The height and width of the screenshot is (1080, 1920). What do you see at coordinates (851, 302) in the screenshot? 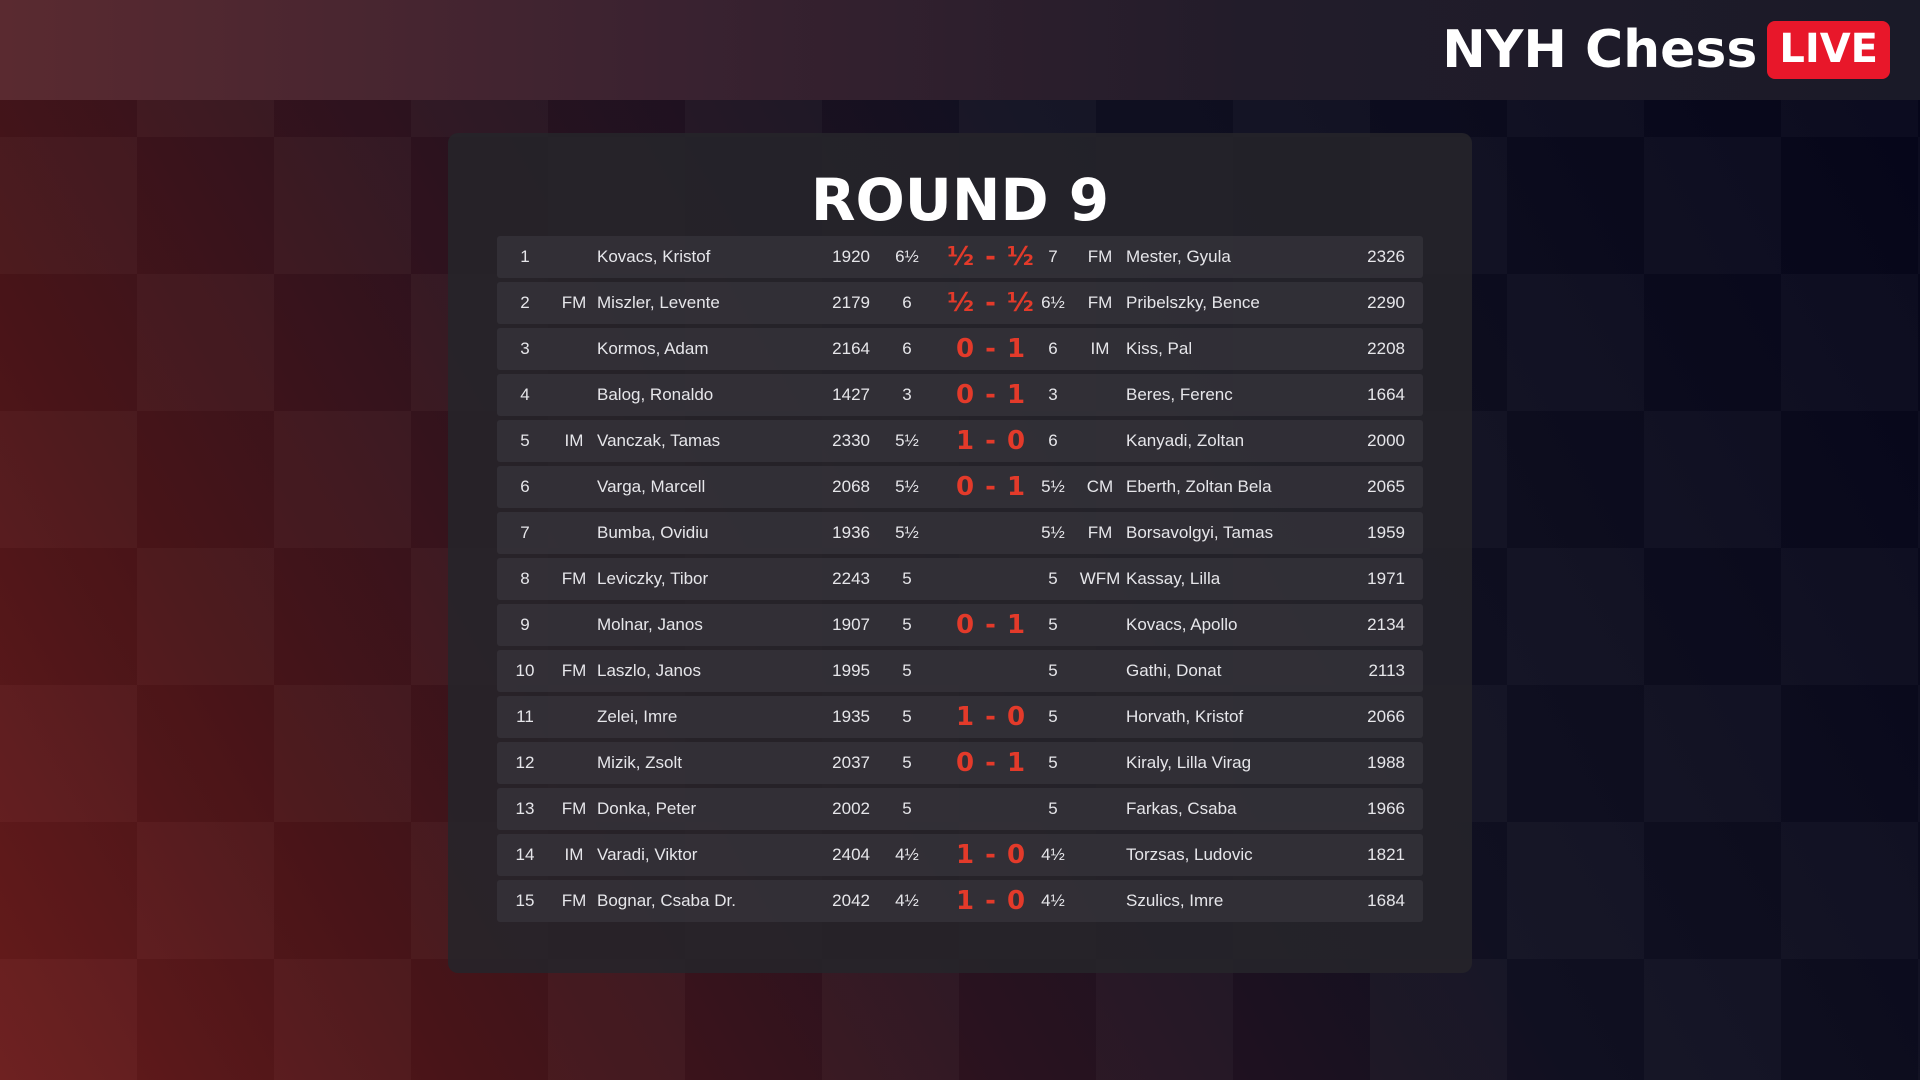
I see `white-rating: 2179` at bounding box center [851, 302].